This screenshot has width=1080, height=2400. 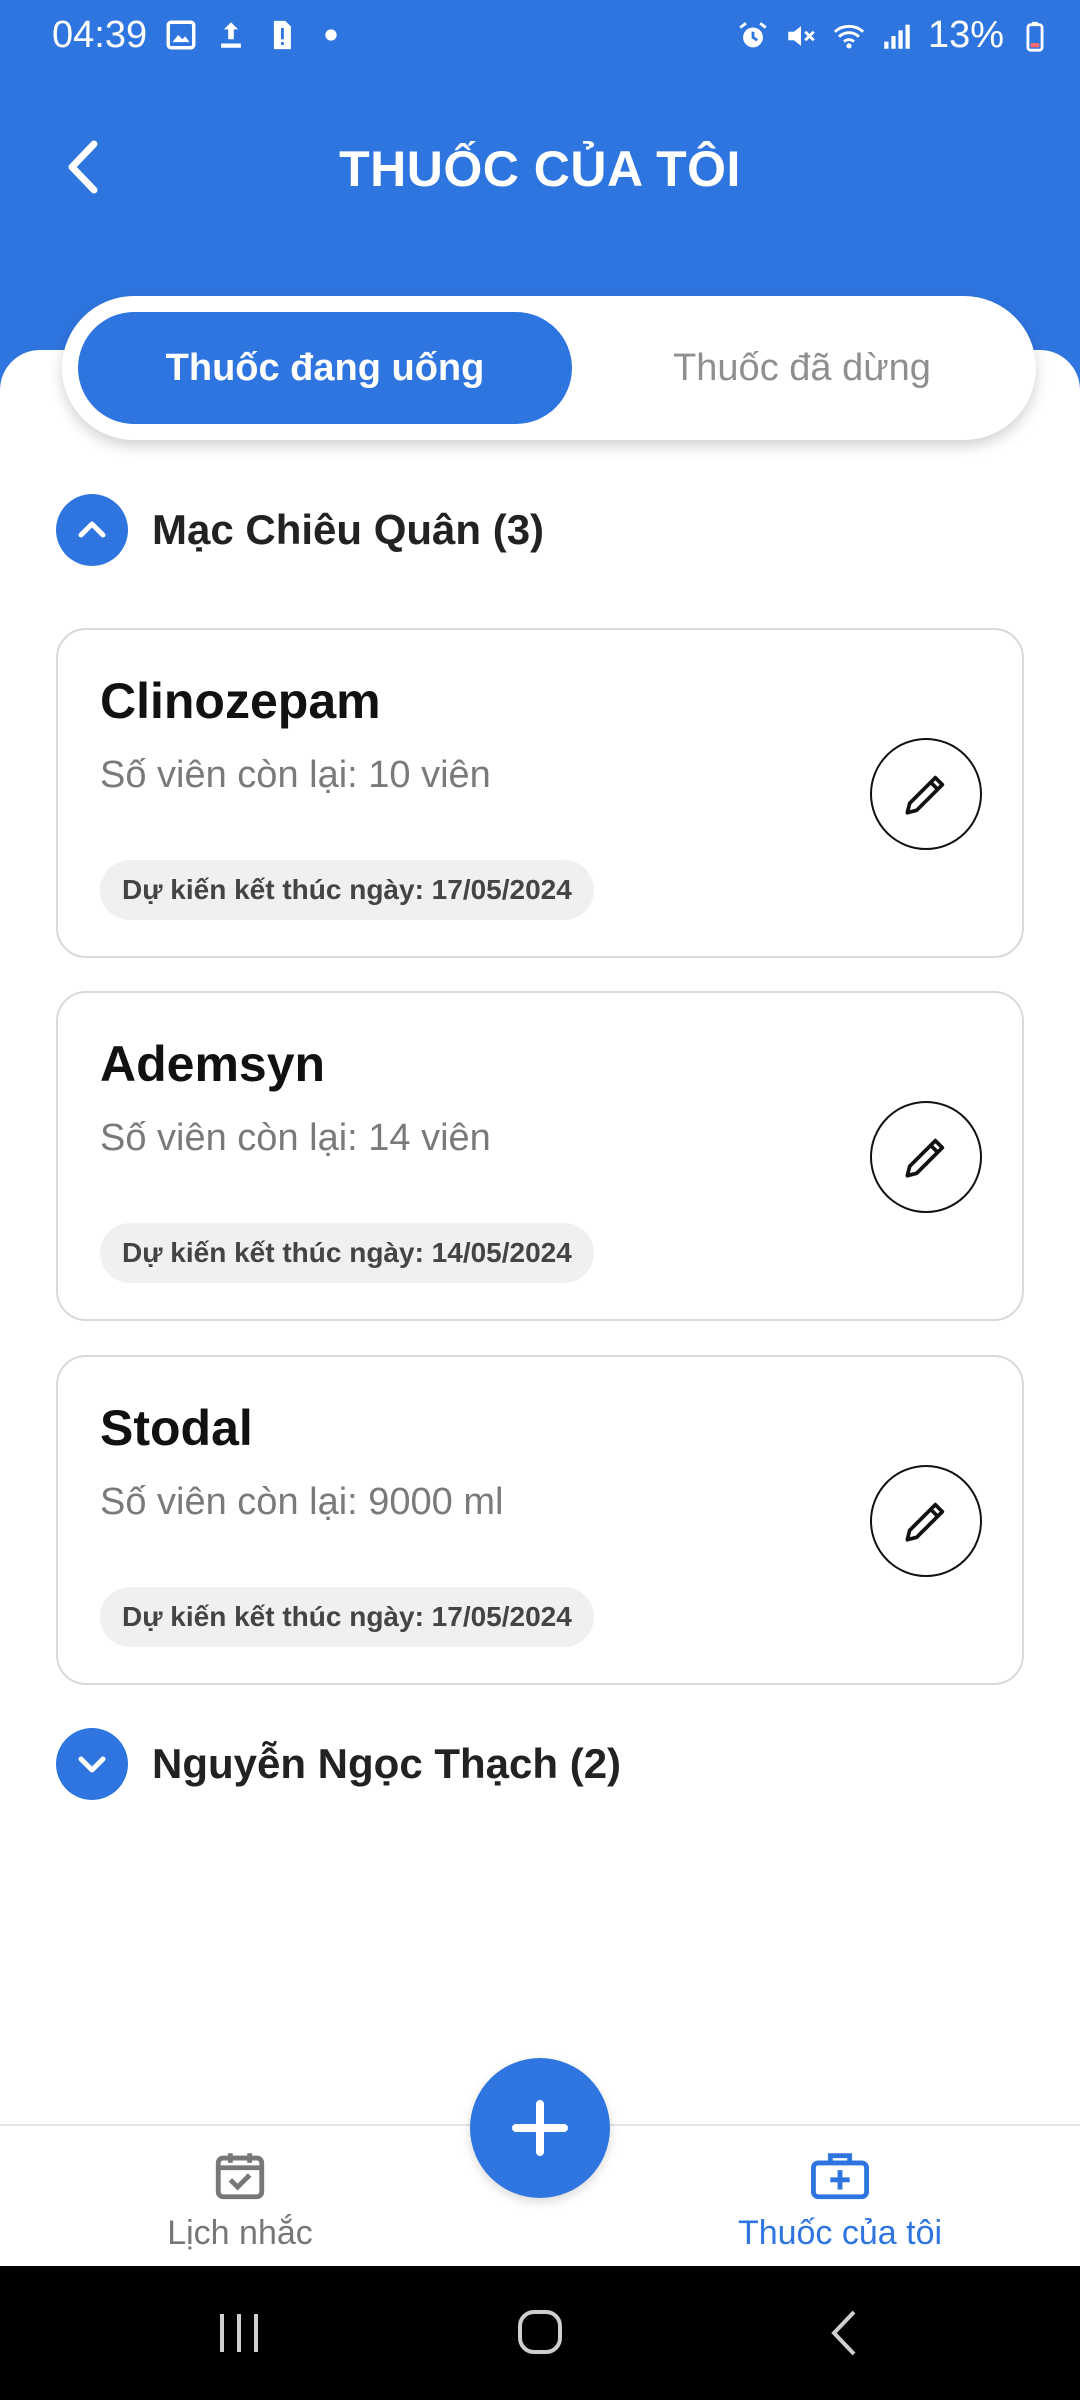 What do you see at coordinates (802, 368) in the screenshot?
I see `tab-stopped-medicines: Thuốc đã dừng` at bounding box center [802, 368].